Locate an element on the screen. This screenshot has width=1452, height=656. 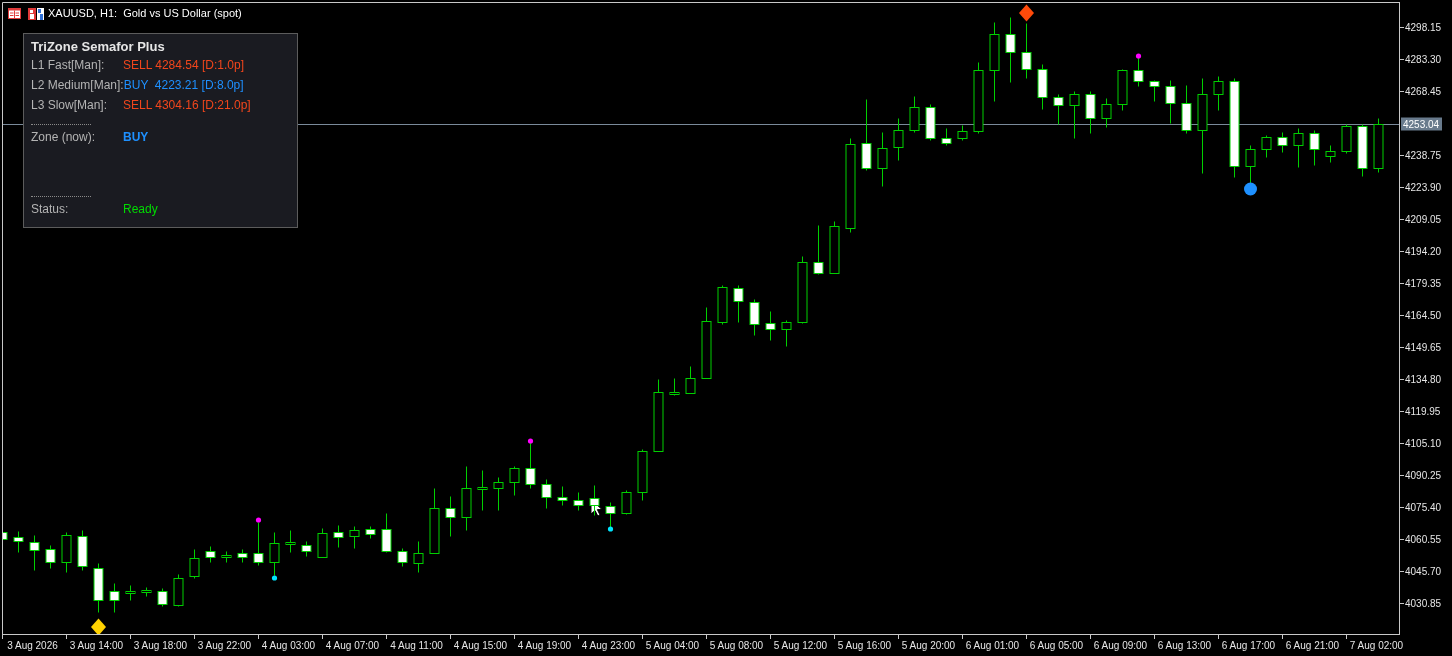
signal-value: BUY 4223.21 [D:8.0p] is located at coordinates (183, 85).